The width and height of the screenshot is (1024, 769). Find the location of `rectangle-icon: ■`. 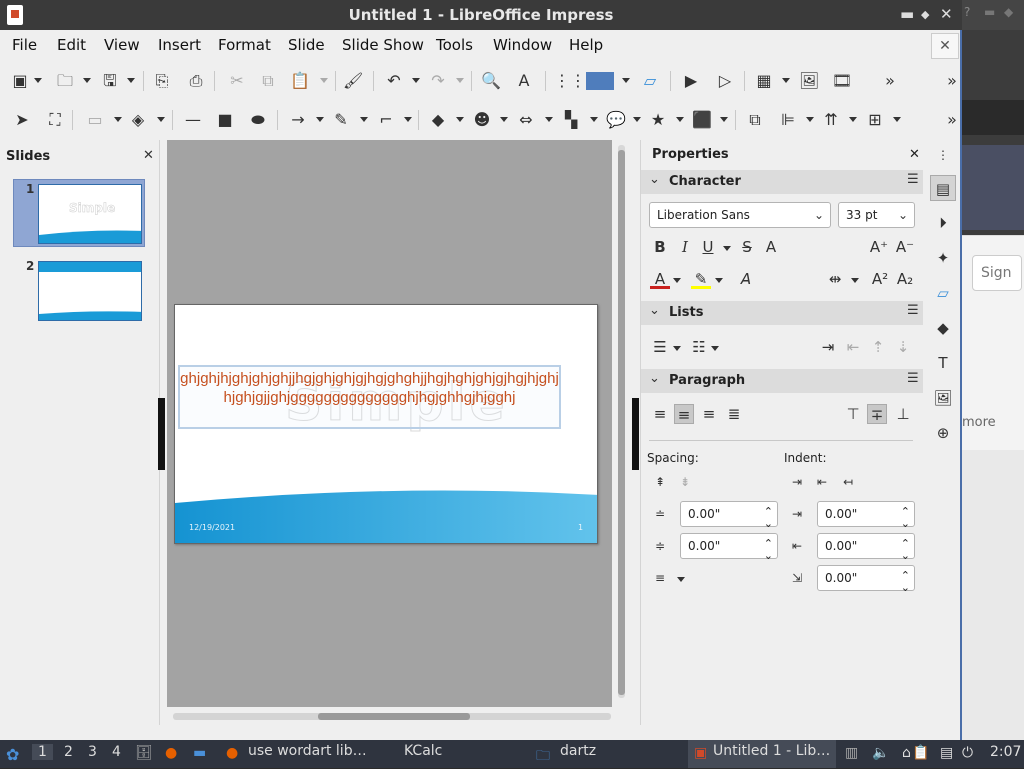

rectangle-icon: ■ is located at coordinates (225, 120).